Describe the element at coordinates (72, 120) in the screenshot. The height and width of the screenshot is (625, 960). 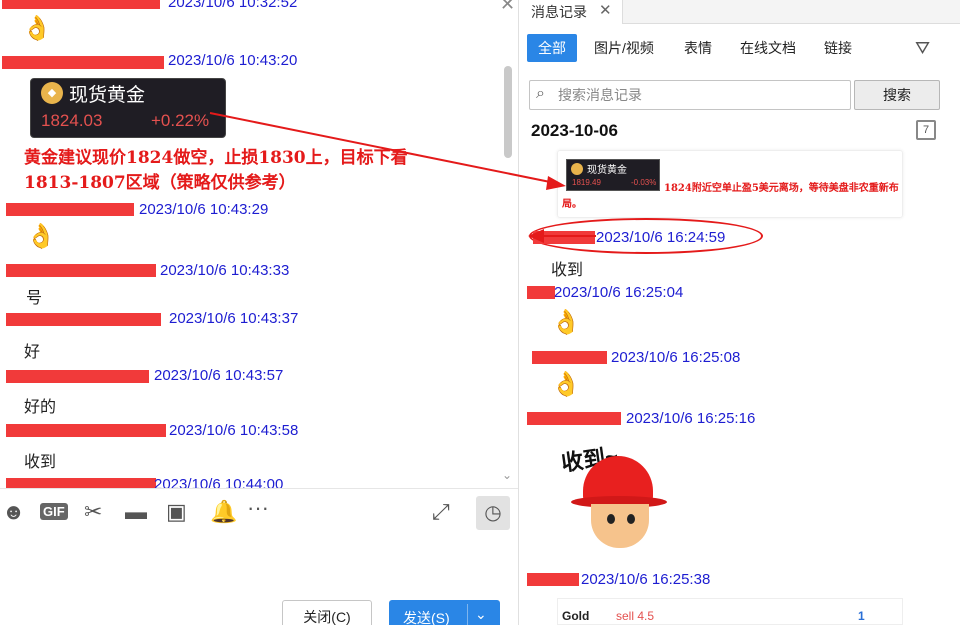
I see `gold-quote-price: 1824.03` at that location.